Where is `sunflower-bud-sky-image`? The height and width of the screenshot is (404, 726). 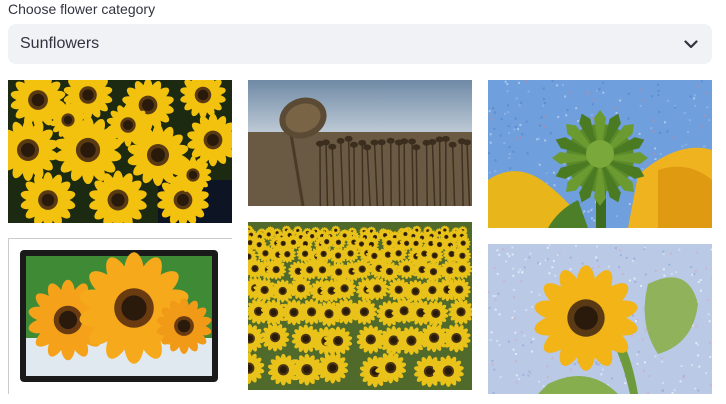 sunflower-bud-sky-image is located at coordinates (600, 154).